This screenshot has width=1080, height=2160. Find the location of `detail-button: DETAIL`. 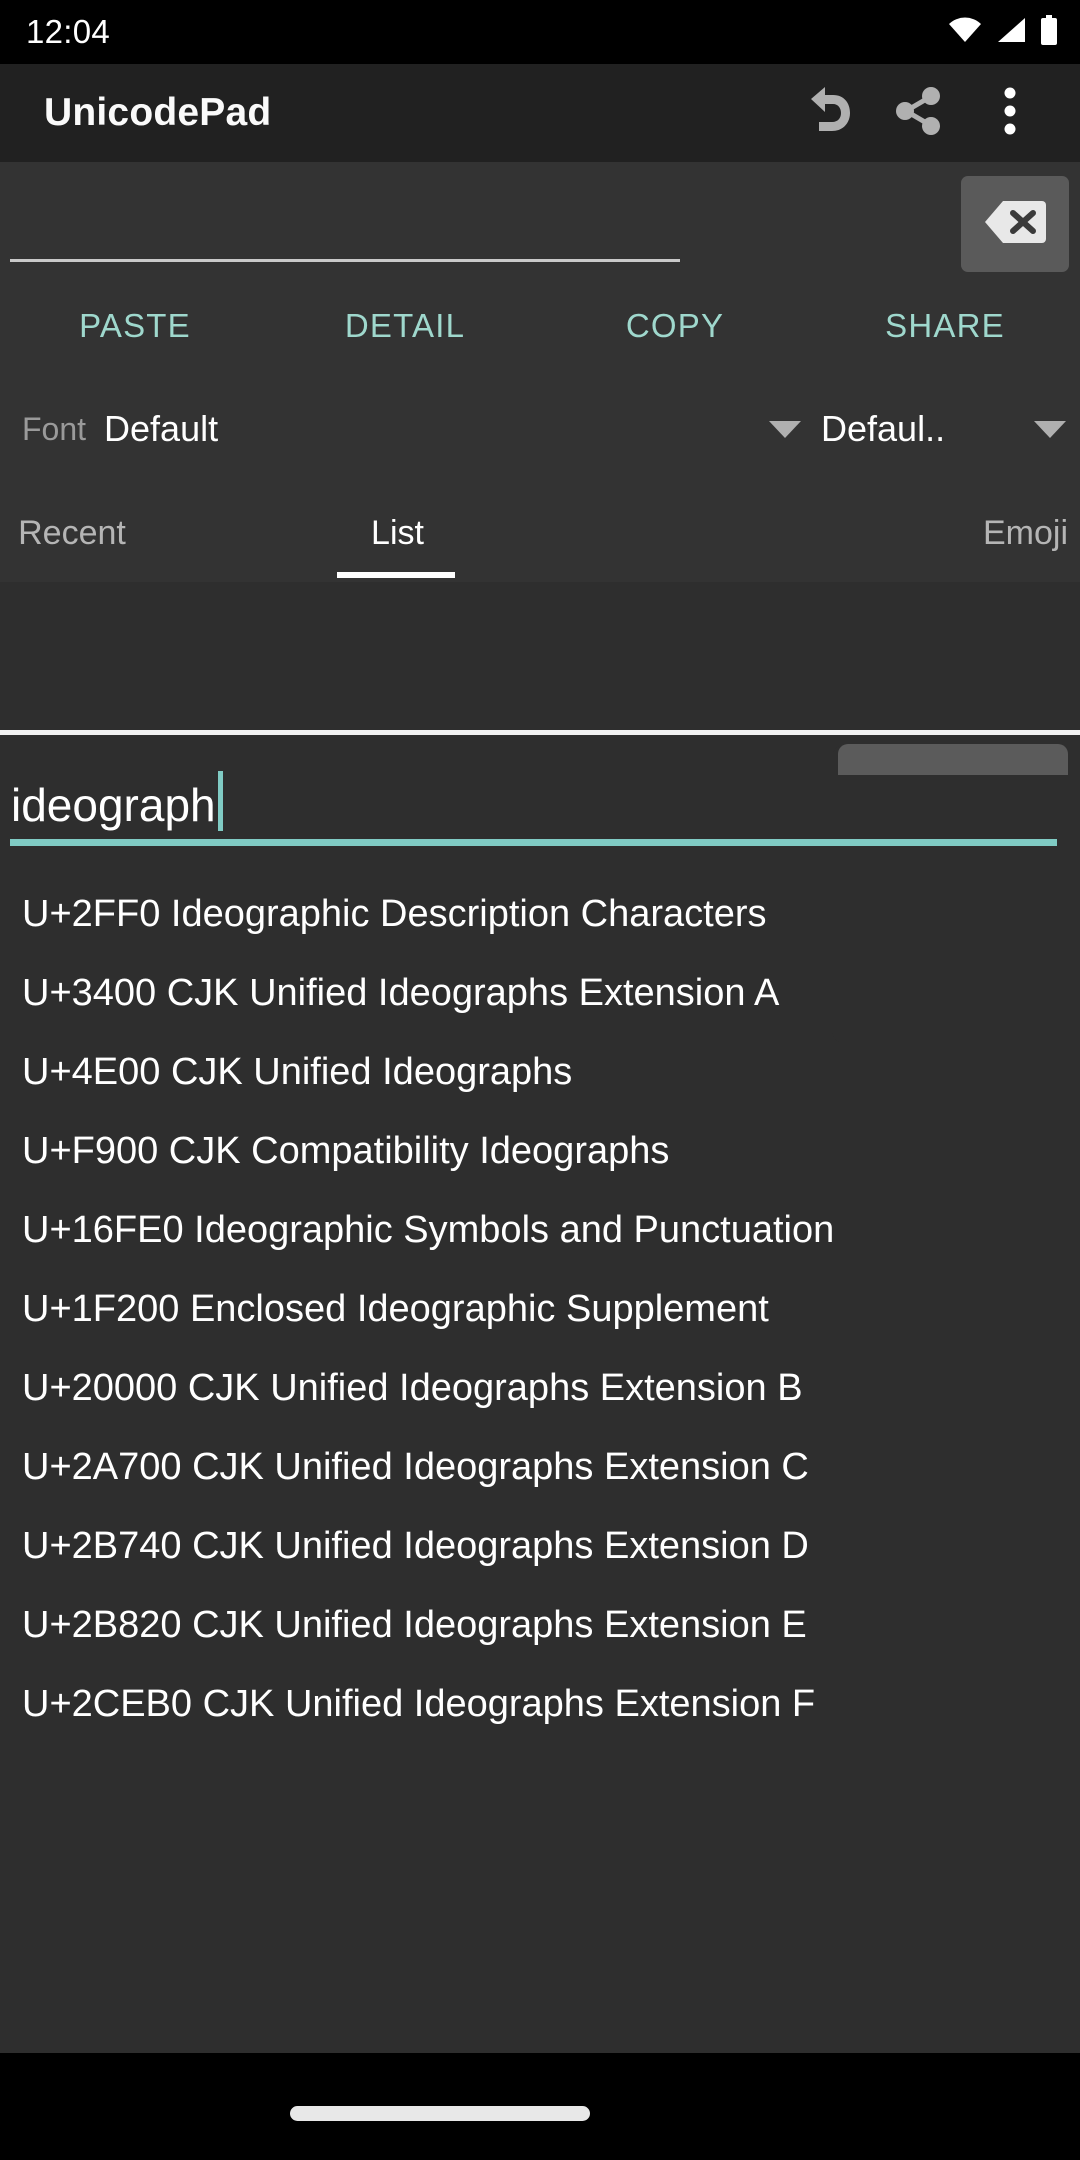

detail-button: DETAIL is located at coordinates (405, 326).